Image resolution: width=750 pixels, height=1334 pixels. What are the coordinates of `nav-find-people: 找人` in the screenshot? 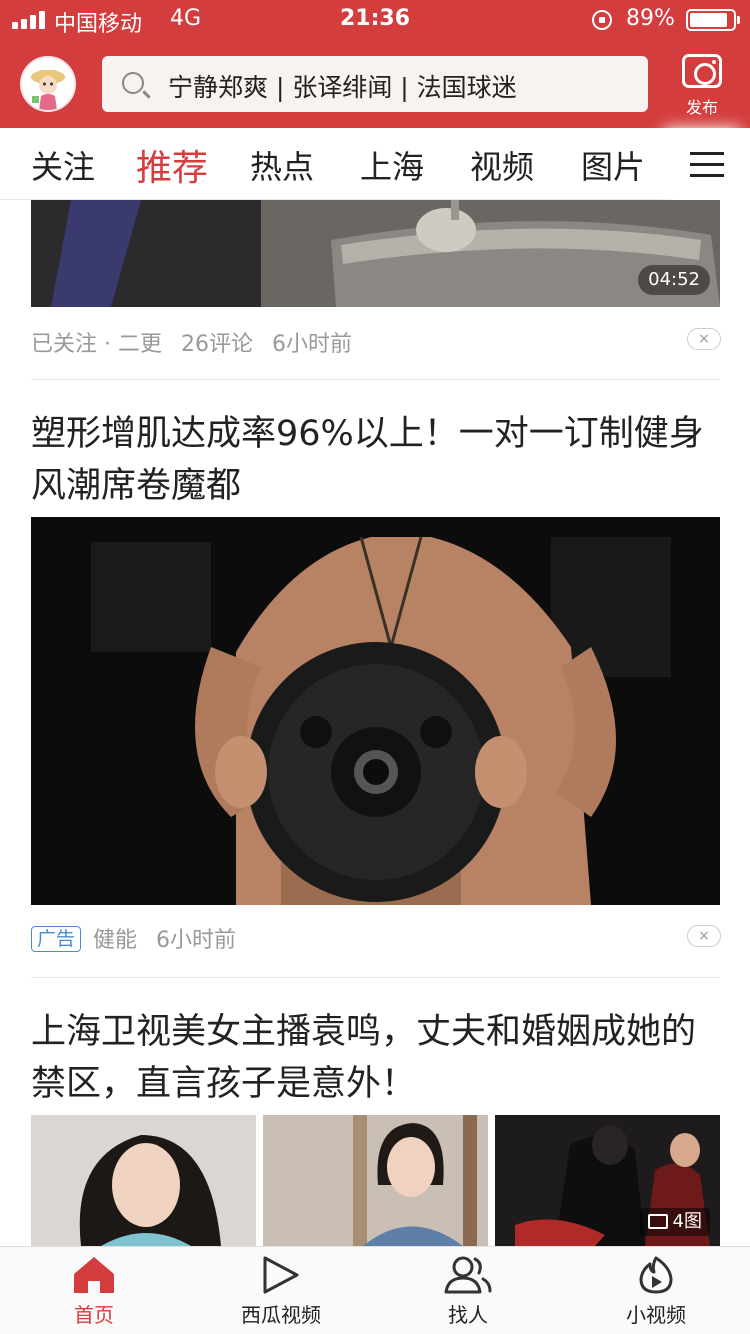 It's located at (468, 1291).